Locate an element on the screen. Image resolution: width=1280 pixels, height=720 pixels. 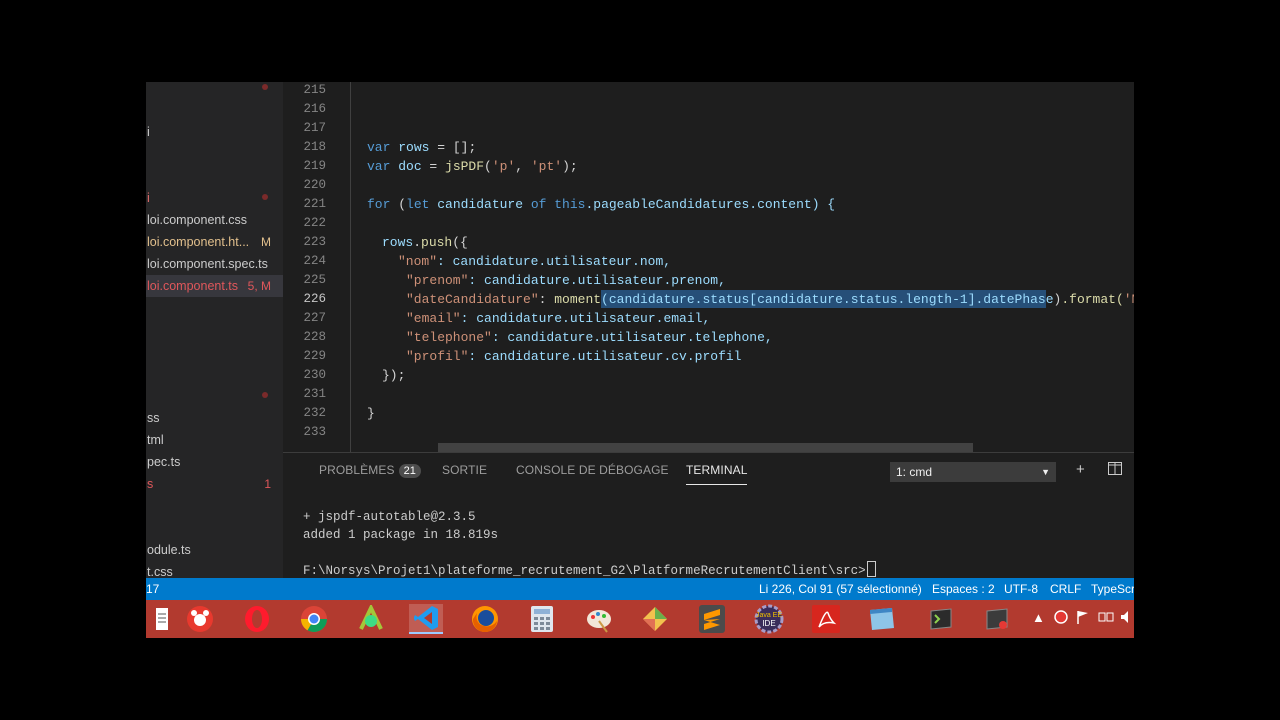
file-name: i is located at coordinates (148, 132).